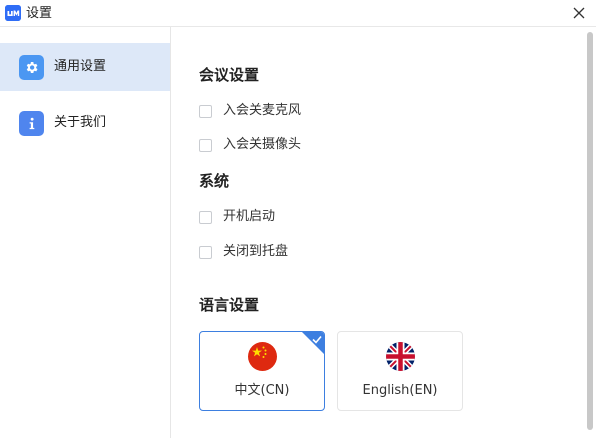 This screenshot has height=438, width=596. I want to click on mute-mic-on-join-checkbox, so click(205, 111).